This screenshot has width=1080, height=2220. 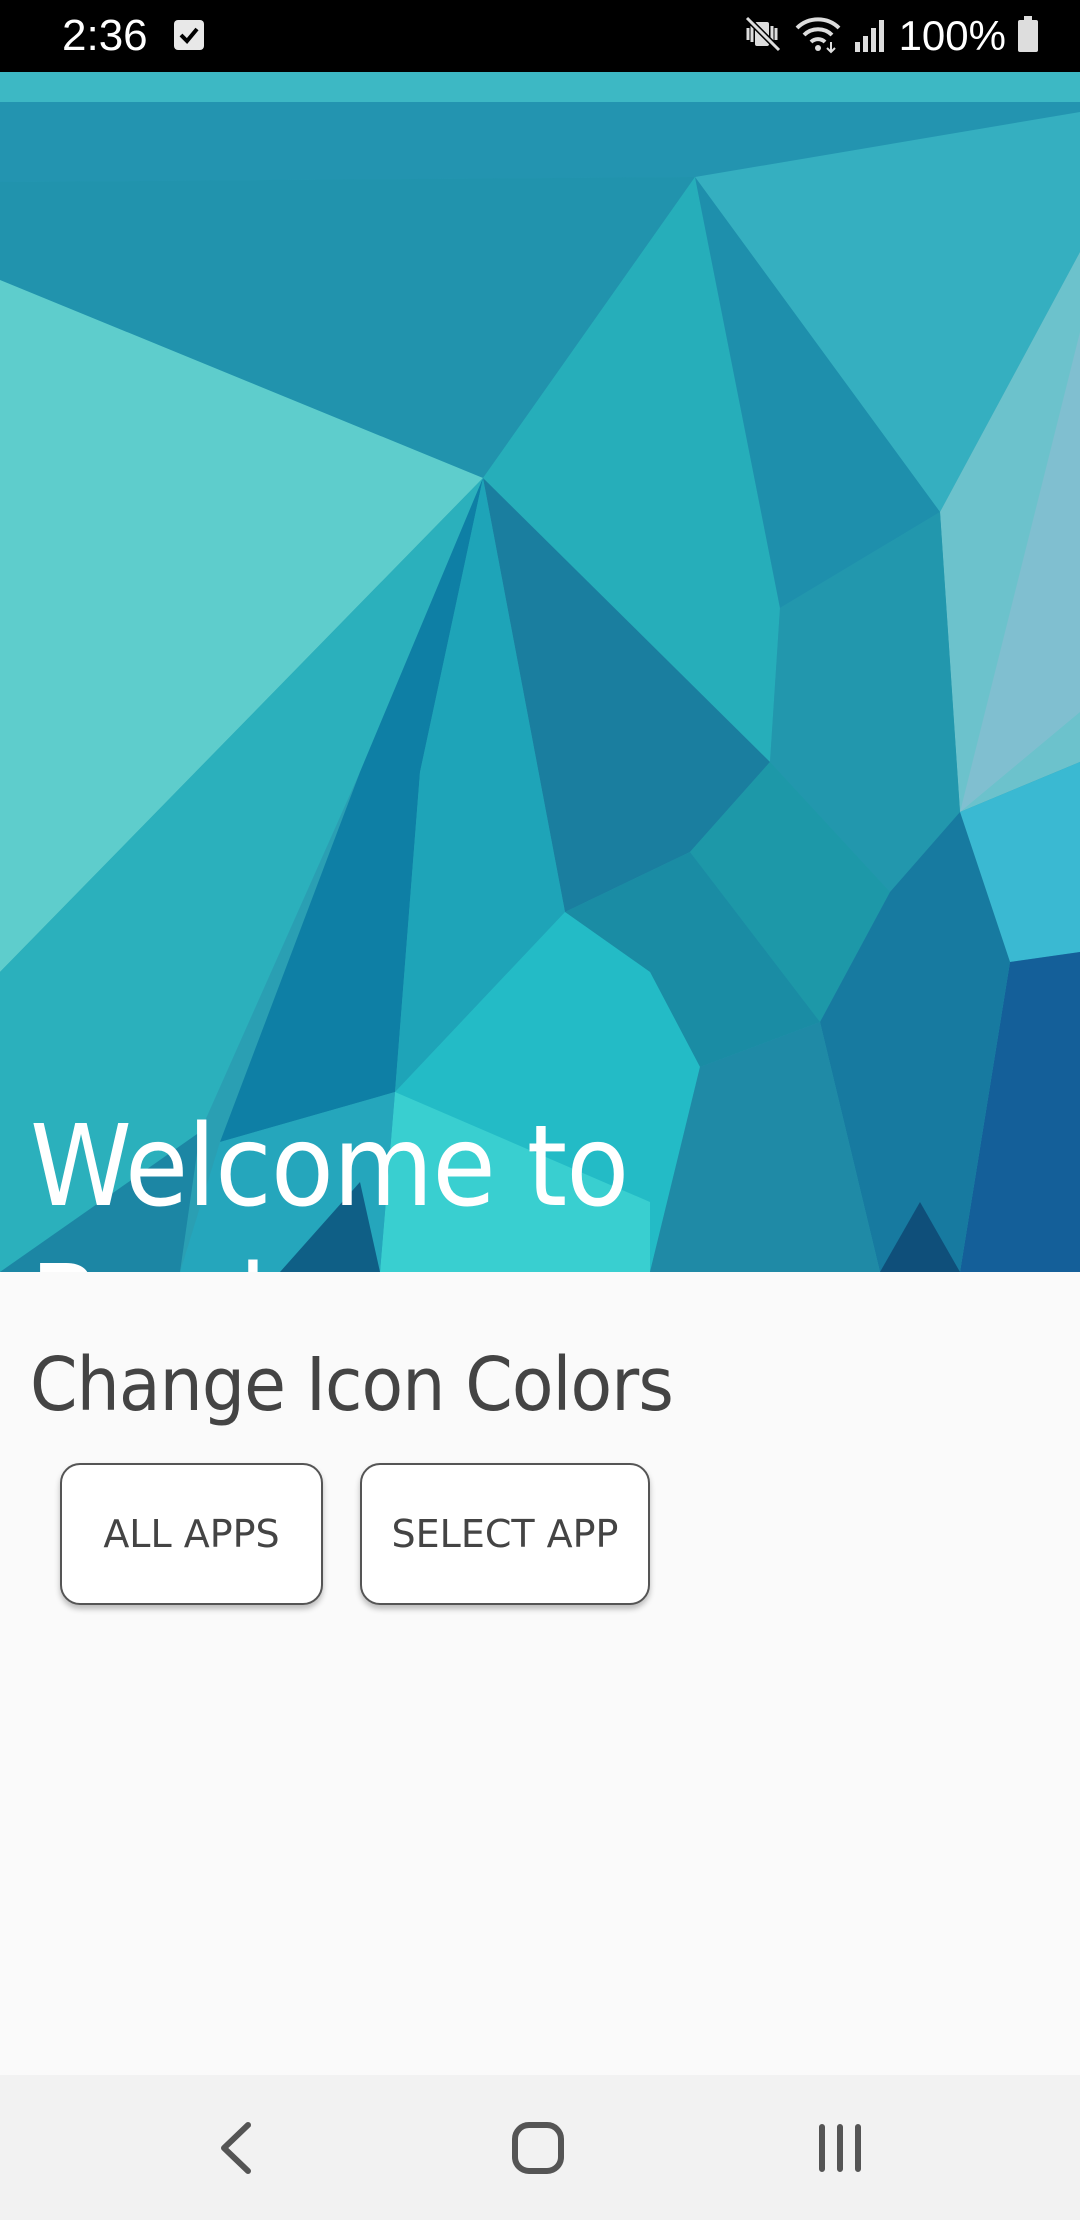 I want to click on all-apps-button: ALL APPS, so click(x=191, y=1534).